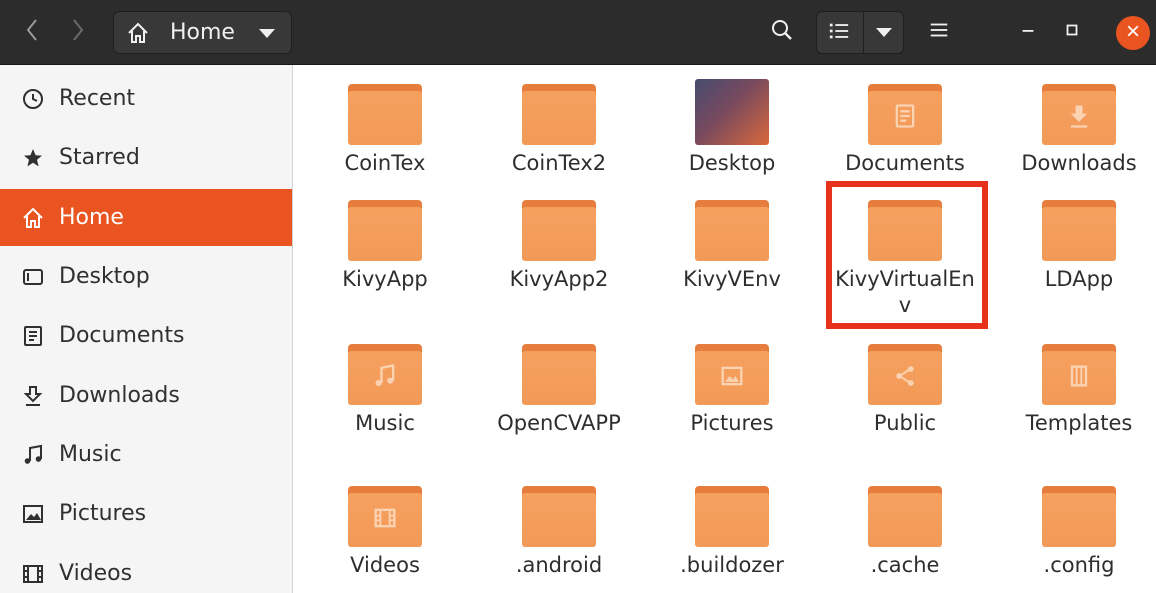 Image resolution: width=1156 pixels, height=593 pixels. I want to click on public-folder-icon, so click(905, 372).